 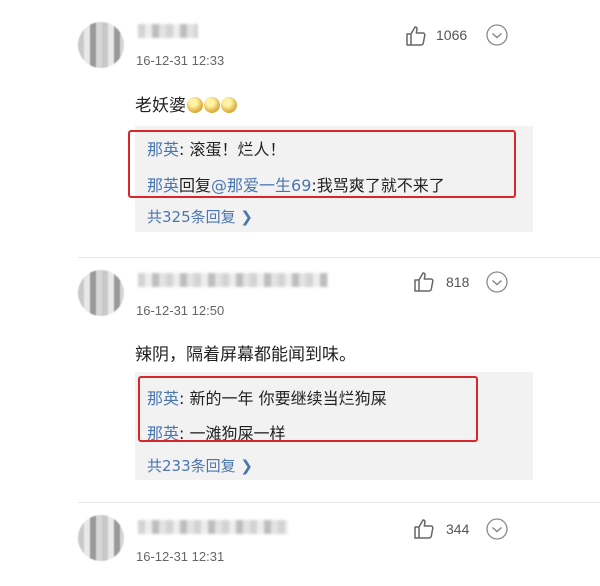 I want to click on comment-text-content: 老妖婆, so click(x=160, y=106).